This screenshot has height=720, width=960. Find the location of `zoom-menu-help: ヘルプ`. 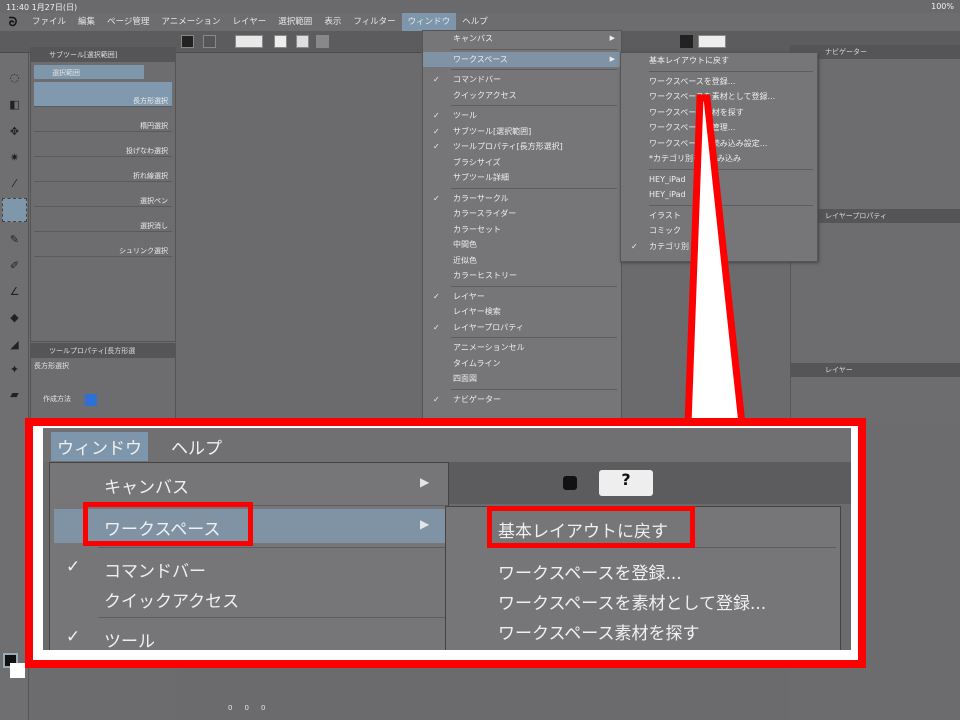

zoom-menu-help: ヘルプ is located at coordinates (196, 449).